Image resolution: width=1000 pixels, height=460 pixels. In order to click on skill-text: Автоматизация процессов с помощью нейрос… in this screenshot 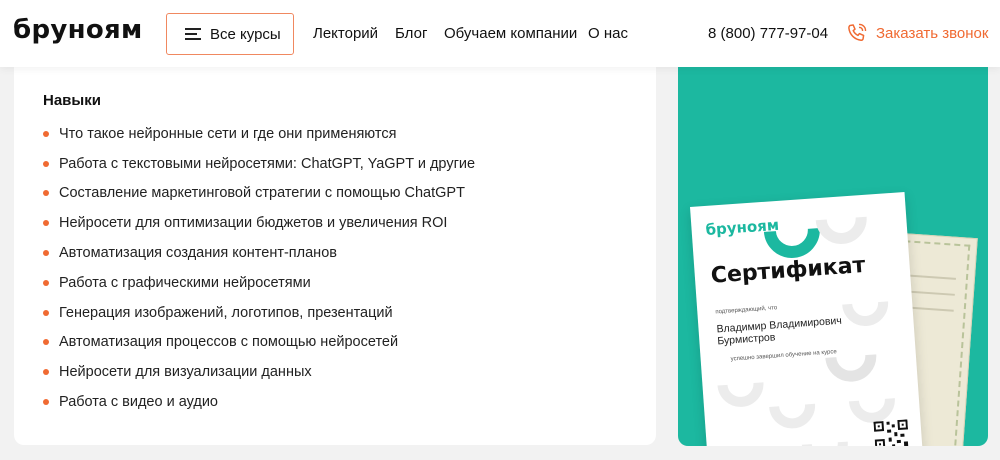, I will do `click(229, 342)`.